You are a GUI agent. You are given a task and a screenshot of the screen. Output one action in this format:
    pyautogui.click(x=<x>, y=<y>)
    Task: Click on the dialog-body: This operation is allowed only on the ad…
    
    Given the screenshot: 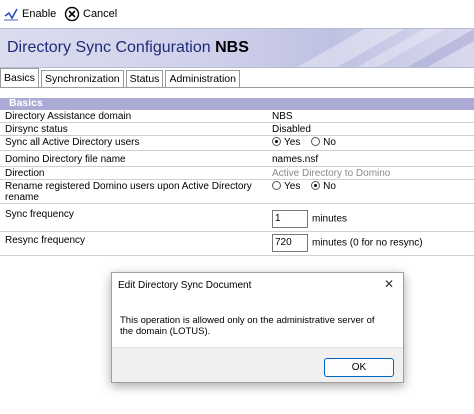 What is the action you would take?
    pyautogui.click(x=257, y=323)
    